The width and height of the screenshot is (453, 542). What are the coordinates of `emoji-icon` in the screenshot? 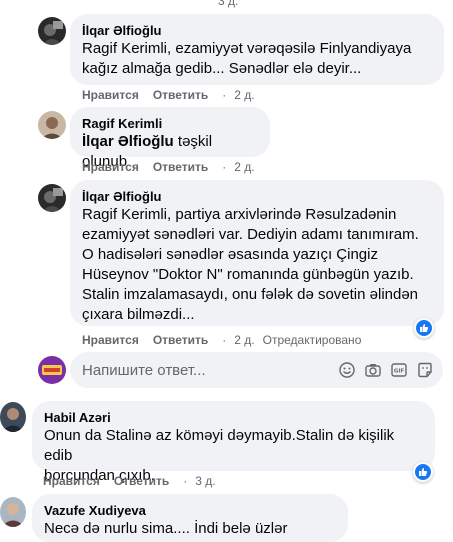 It's located at (347, 370).